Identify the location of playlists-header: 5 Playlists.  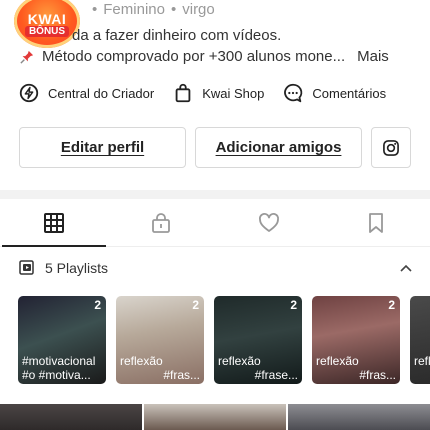
(216, 268).